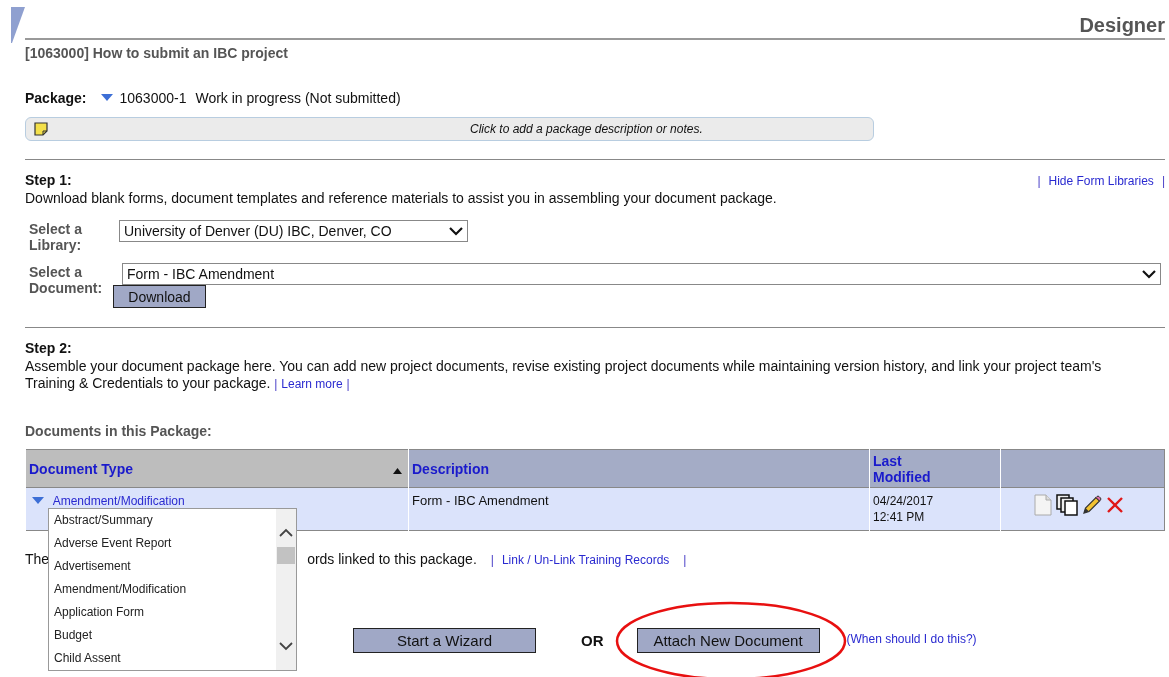 Image resolution: width=1169 pixels, height=677 pixels. What do you see at coordinates (1067, 505) in the screenshot?
I see `copy-icon` at bounding box center [1067, 505].